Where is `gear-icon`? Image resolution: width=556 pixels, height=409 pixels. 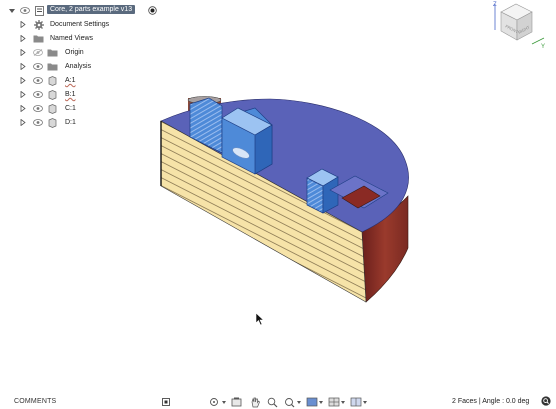
gear-icon is located at coordinates (38, 24).